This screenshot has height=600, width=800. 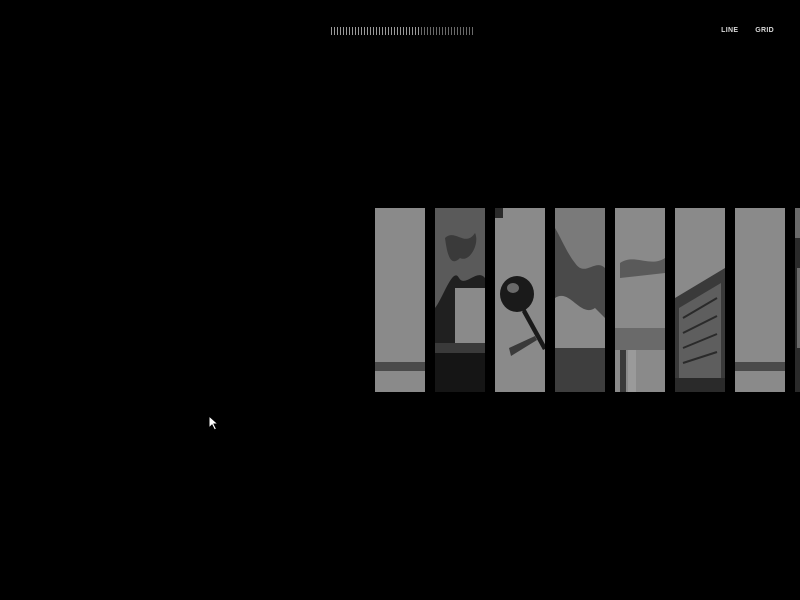 I want to click on view-mode-switch: LINE GRID, so click(x=747, y=30).